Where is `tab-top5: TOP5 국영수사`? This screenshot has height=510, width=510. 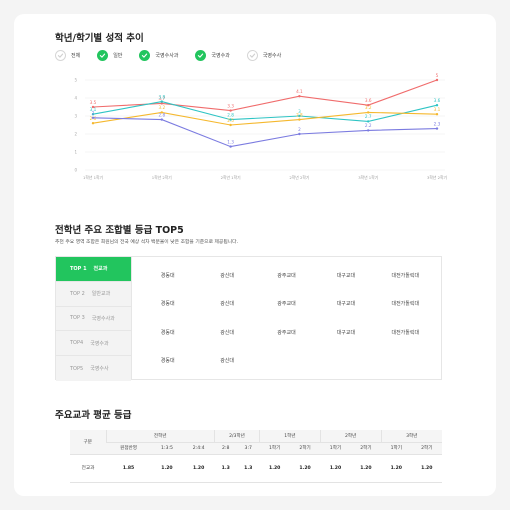 tab-top5: TOP5 국영수사 is located at coordinates (93, 368).